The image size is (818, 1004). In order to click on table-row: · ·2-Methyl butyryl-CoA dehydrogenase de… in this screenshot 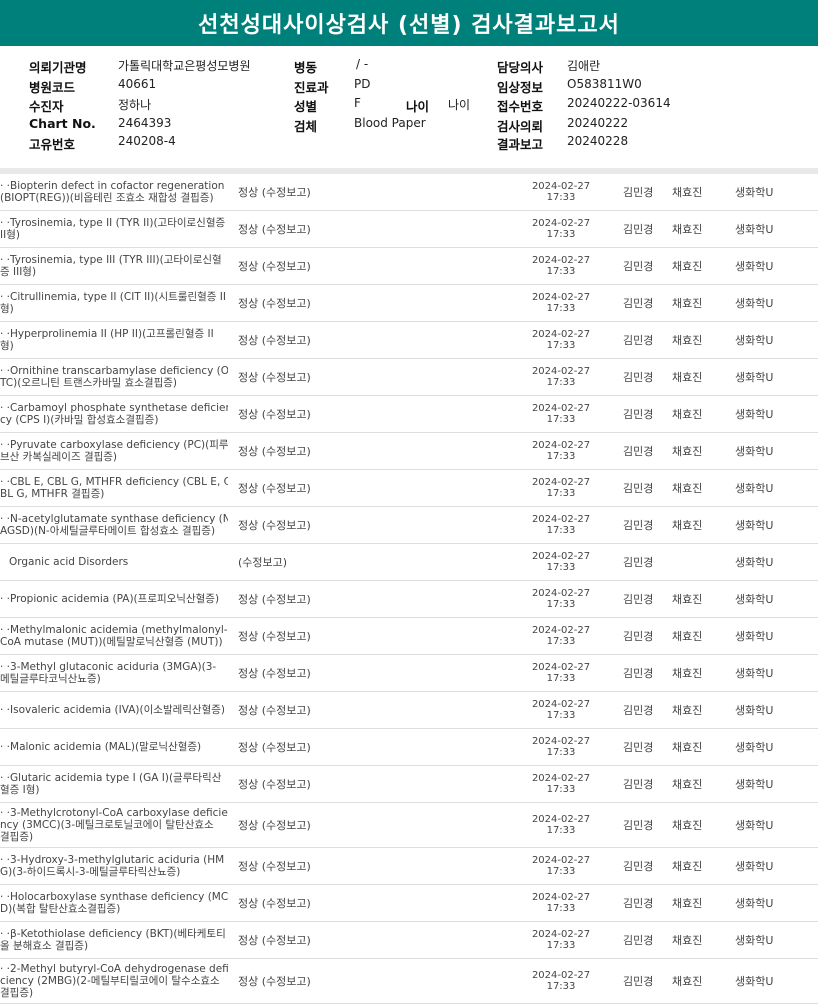, I will do `click(409, 981)`.